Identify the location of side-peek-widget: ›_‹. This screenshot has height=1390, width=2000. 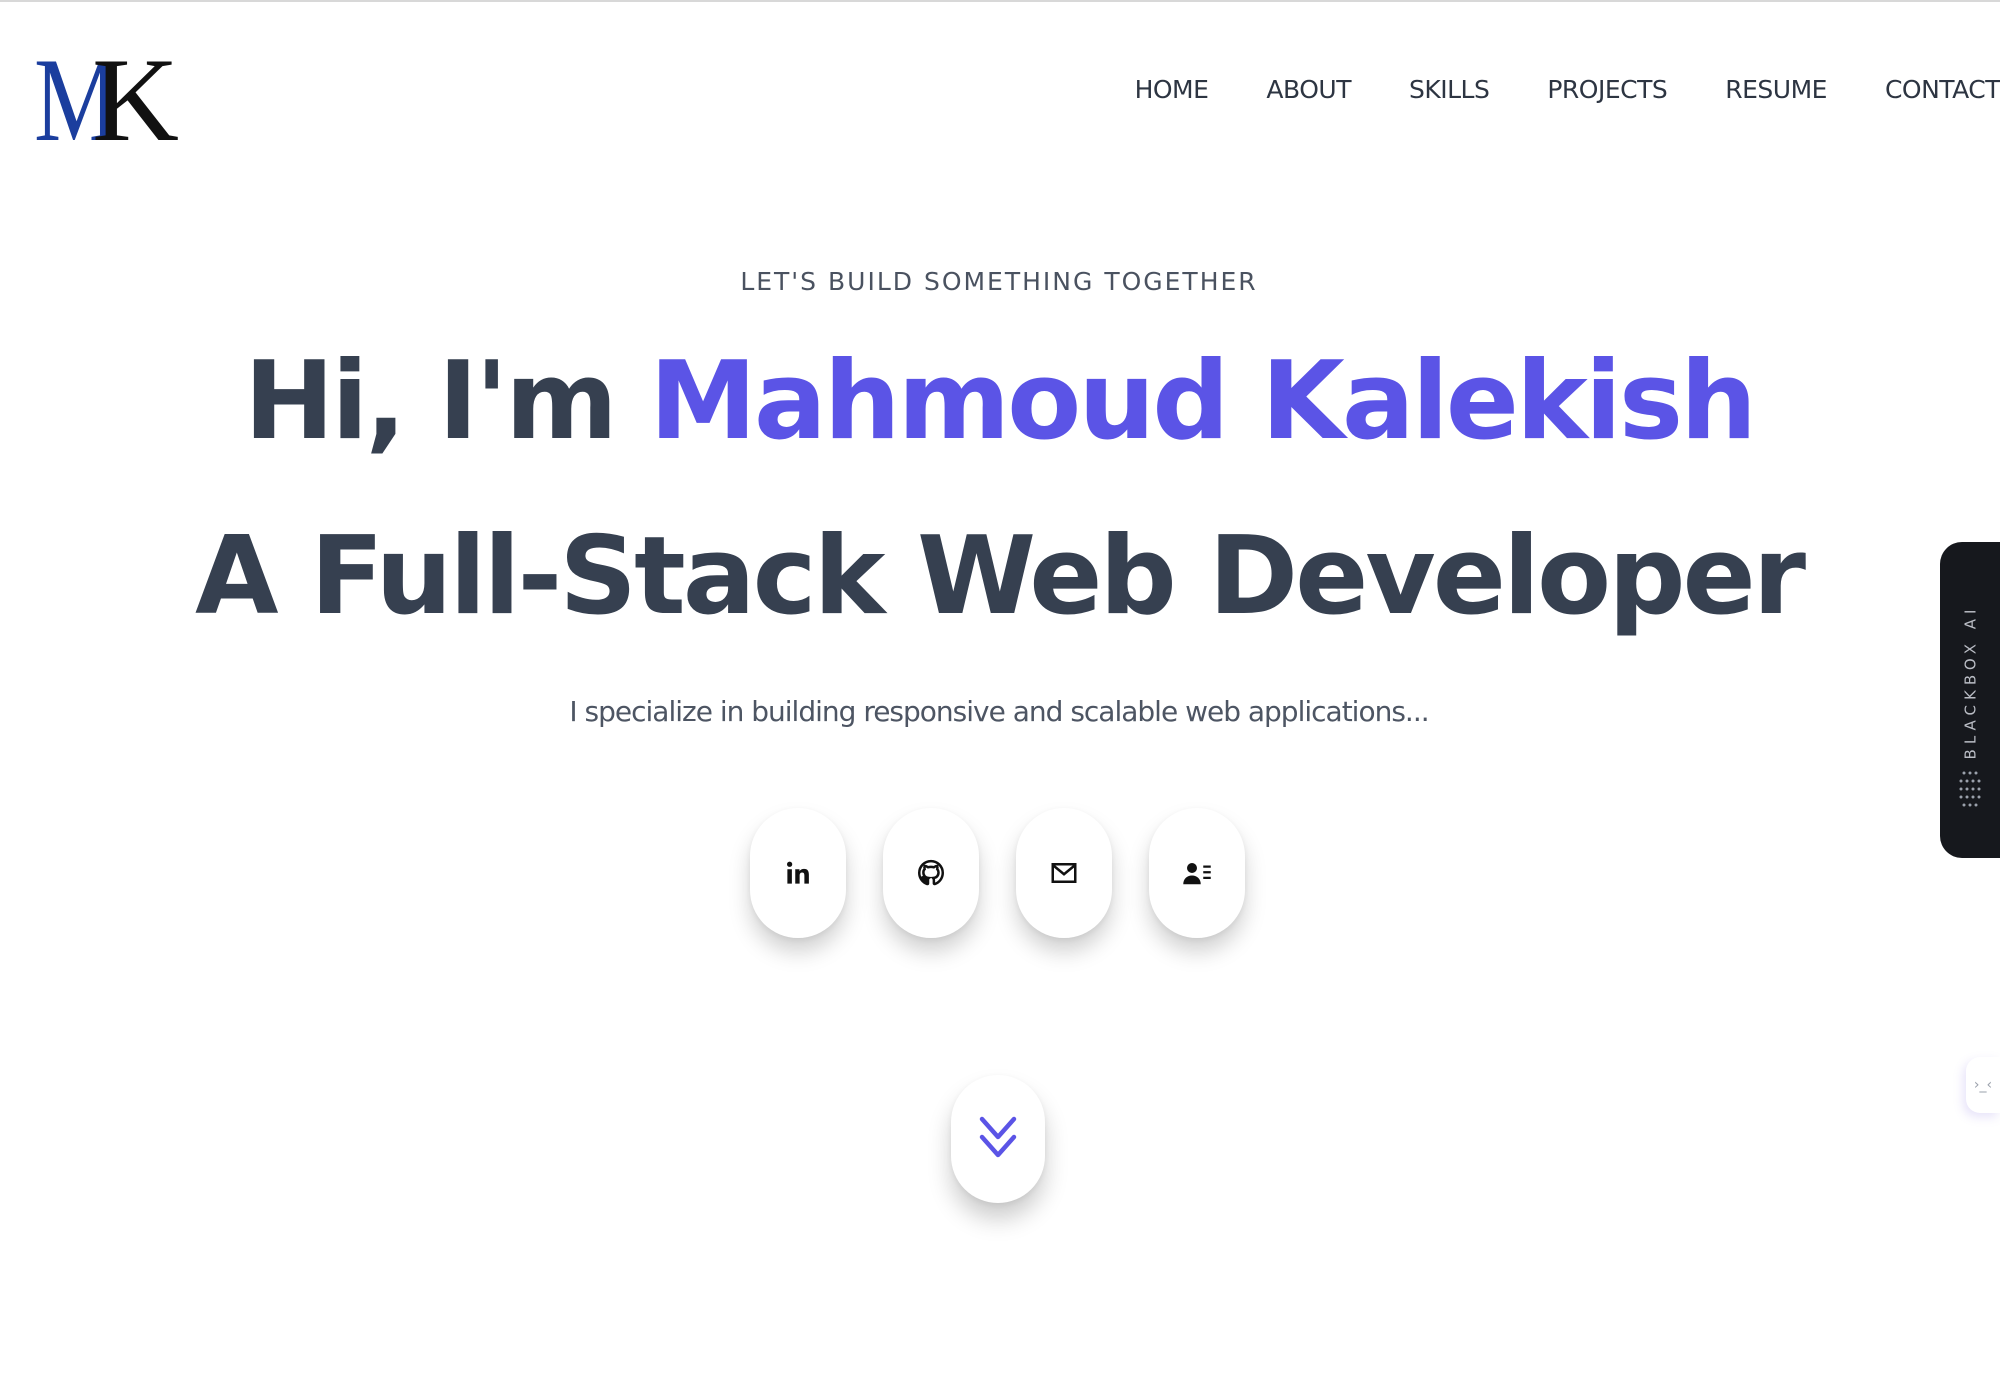
(1983, 1085).